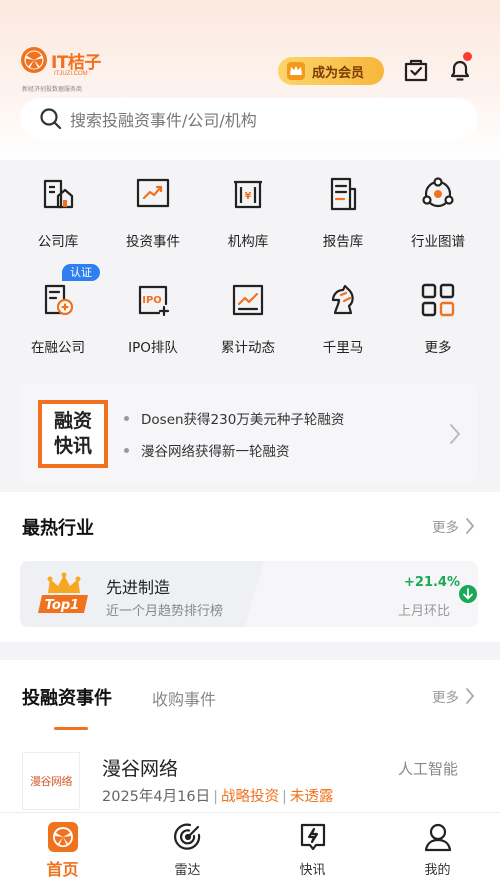 The height and width of the screenshot is (888, 500). What do you see at coordinates (187, 870) in the screenshot?
I see `nav-label: 雷达` at bounding box center [187, 870].